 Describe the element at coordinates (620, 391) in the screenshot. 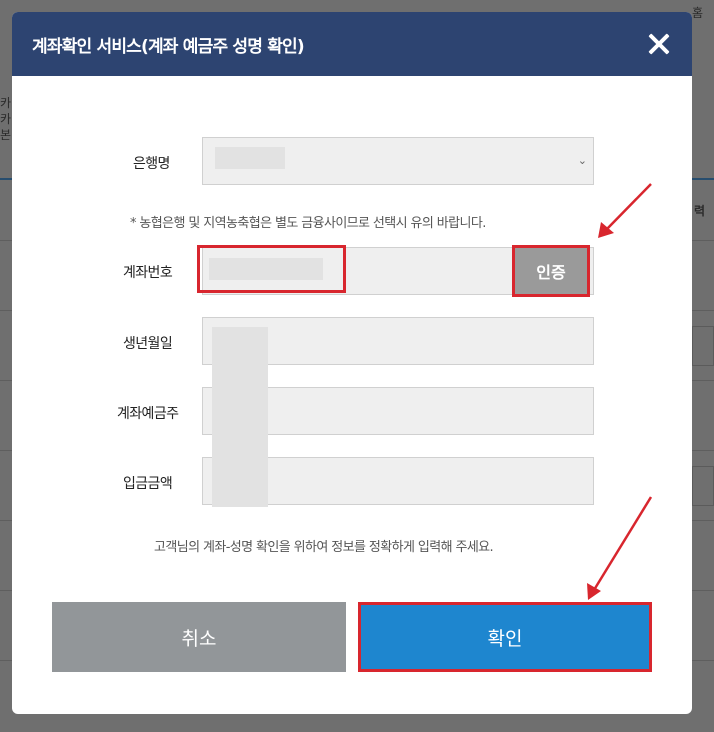

I see `annotation-arrows` at that location.